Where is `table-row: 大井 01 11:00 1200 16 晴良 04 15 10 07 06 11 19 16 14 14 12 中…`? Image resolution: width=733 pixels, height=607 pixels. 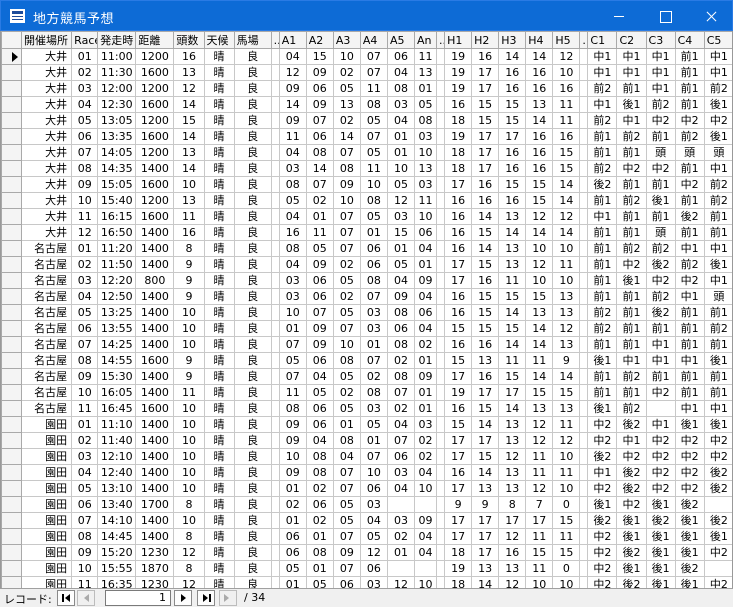
table-row: 大井 01 11:00 1200 16 晴良 04 15 10 07 06 11 19 16 14 14 12 中… is located at coordinates (366, 56).